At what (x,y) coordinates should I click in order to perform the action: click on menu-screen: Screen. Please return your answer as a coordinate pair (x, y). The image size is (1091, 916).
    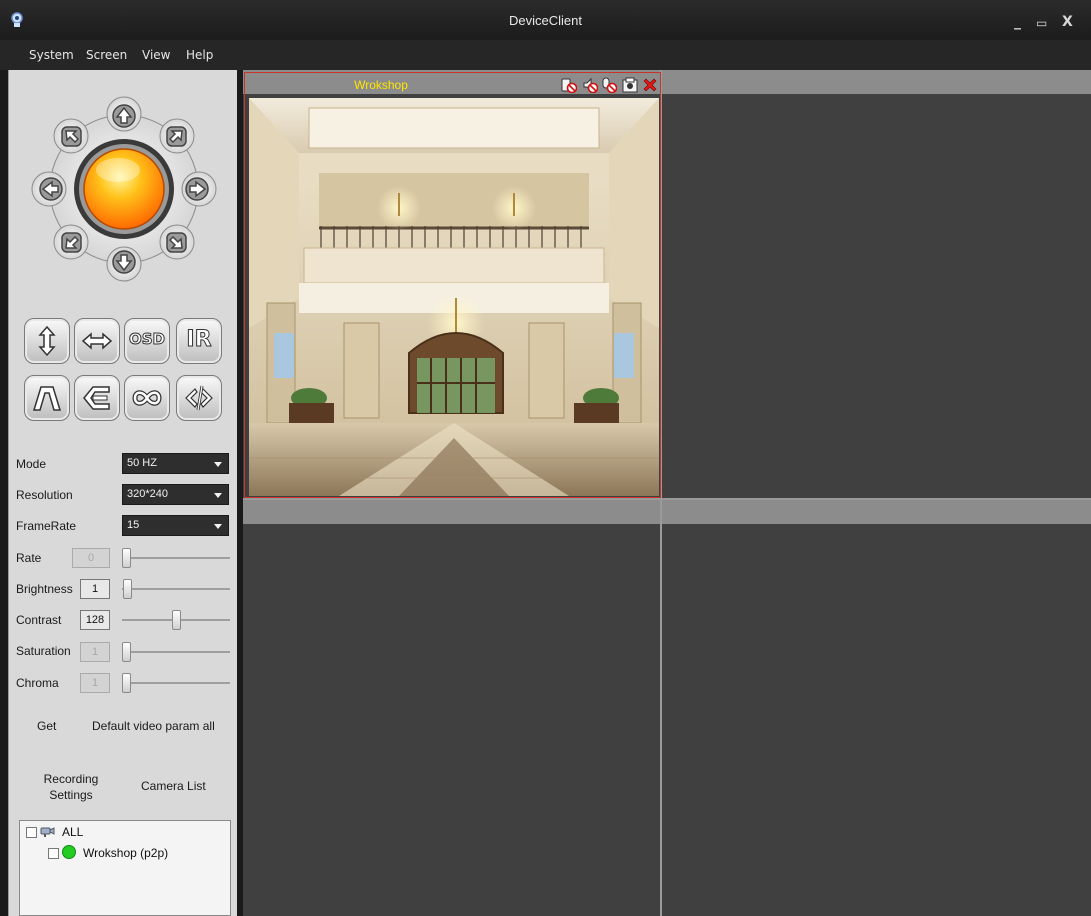
    Looking at the image, I should click on (106, 55).